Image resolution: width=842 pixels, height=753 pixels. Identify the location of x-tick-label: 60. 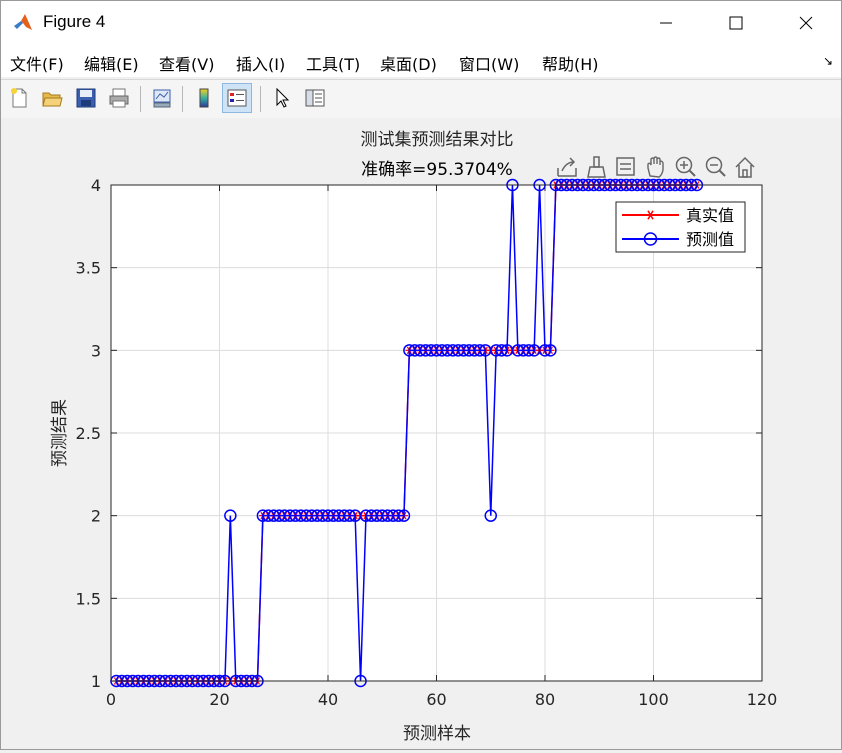
(436, 699).